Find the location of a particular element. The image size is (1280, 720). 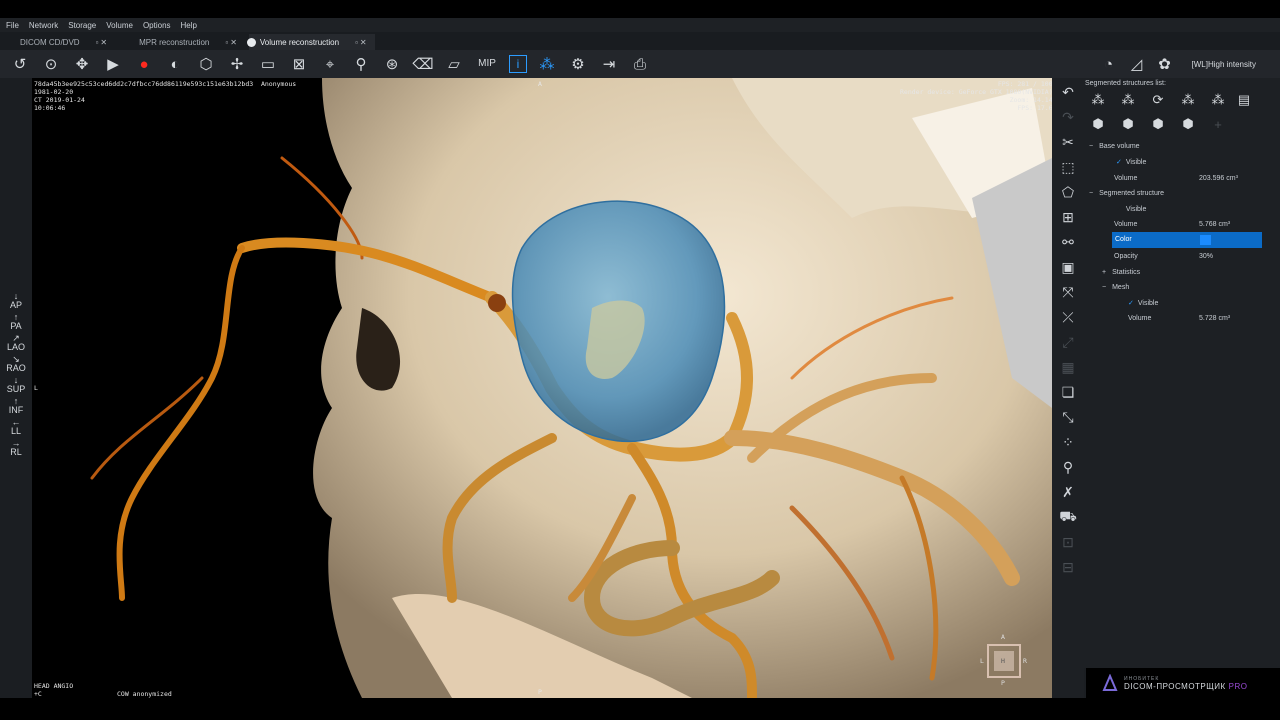

wl-preset-dropdown: [WL]High intensity is located at coordinates (1224, 64).